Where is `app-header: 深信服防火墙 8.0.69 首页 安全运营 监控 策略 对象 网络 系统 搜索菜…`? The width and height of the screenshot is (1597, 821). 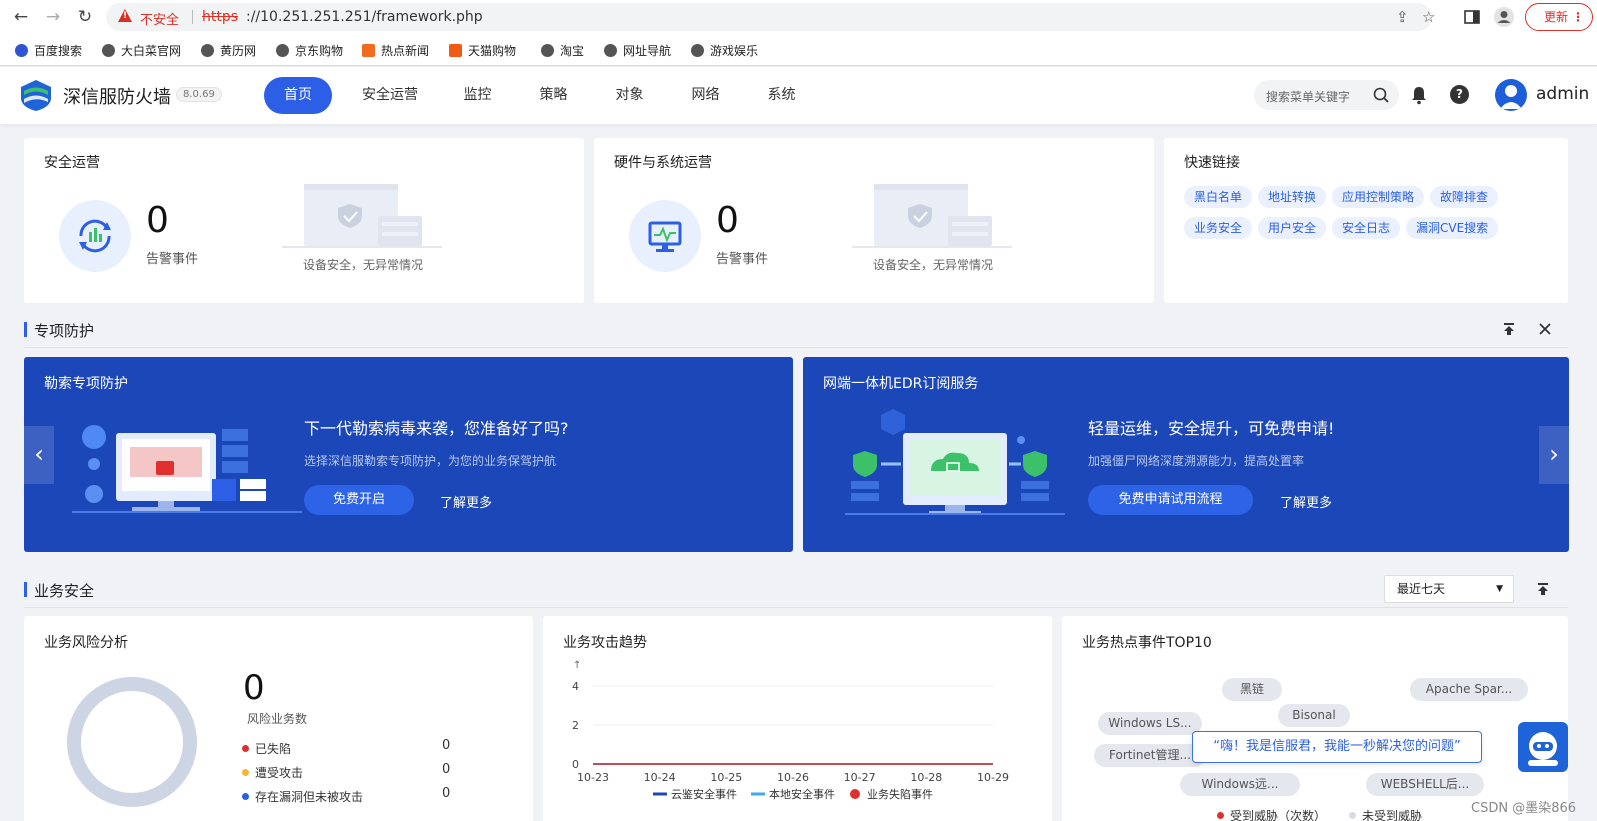
app-header: 深信服防火墙 8.0.69 首页 安全运营 监控 策略 对象 网络 系统 搜索菜… is located at coordinates (798, 95).